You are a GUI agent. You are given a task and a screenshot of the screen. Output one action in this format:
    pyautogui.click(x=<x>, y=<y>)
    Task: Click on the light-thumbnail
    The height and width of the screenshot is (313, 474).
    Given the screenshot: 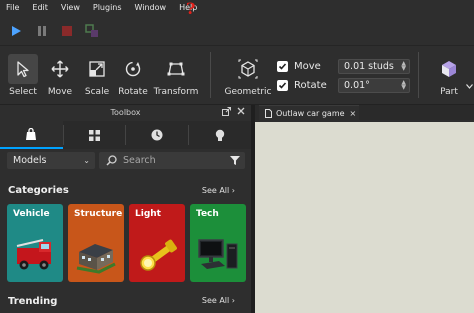 What is the action you would take?
    pyautogui.click(x=157, y=254)
    